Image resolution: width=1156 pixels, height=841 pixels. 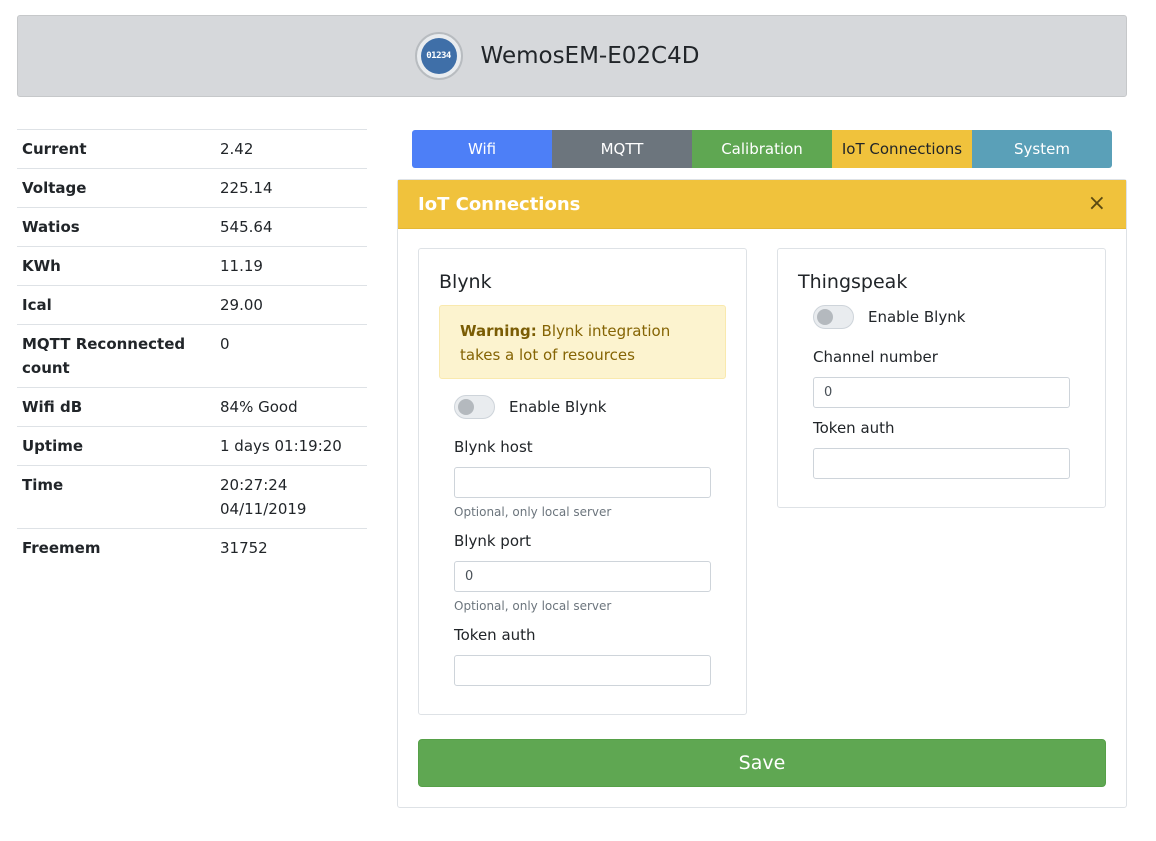 What do you see at coordinates (853, 282) in the screenshot?
I see `thingspeak-title: Thingspeak` at bounding box center [853, 282].